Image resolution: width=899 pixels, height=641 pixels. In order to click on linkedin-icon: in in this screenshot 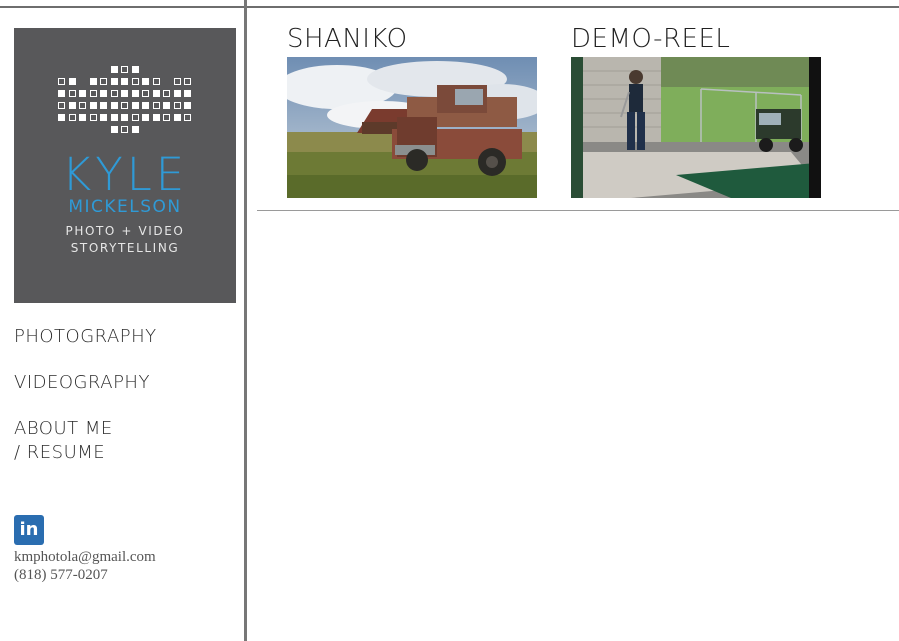, I will do `click(29, 530)`.